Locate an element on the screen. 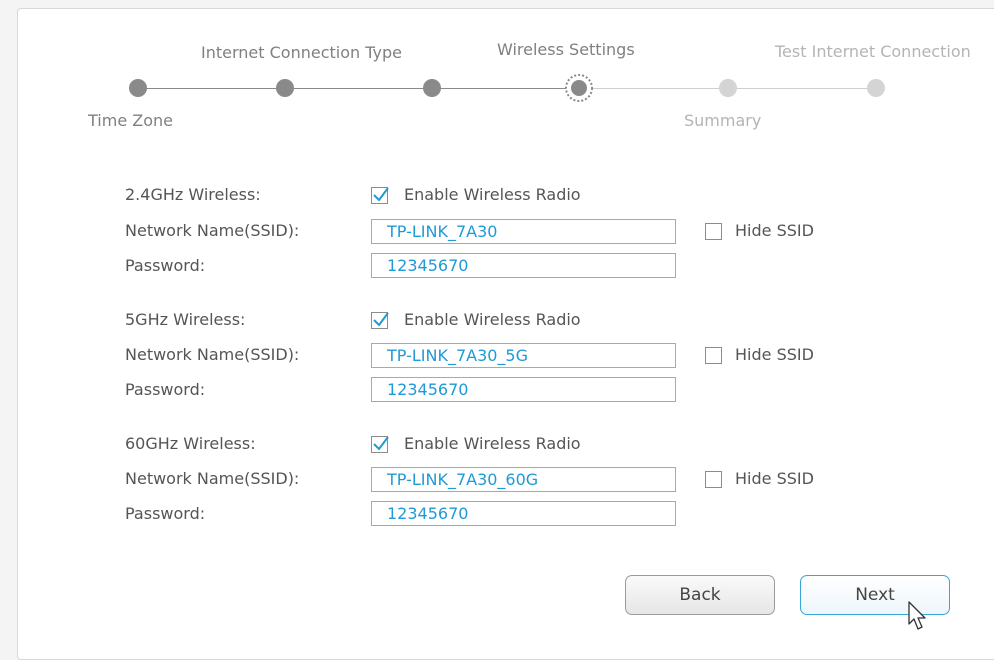 The height and width of the screenshot is (660, 994). step-dot-wireless-settings-current is located at coordinates (579, 88).